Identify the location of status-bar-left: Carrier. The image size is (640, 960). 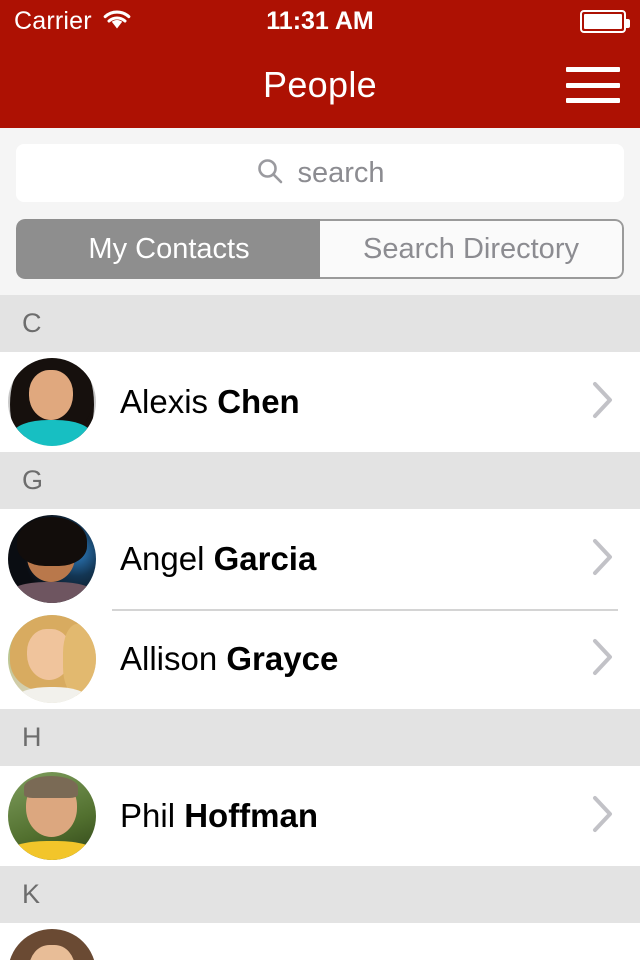
(73, 21).